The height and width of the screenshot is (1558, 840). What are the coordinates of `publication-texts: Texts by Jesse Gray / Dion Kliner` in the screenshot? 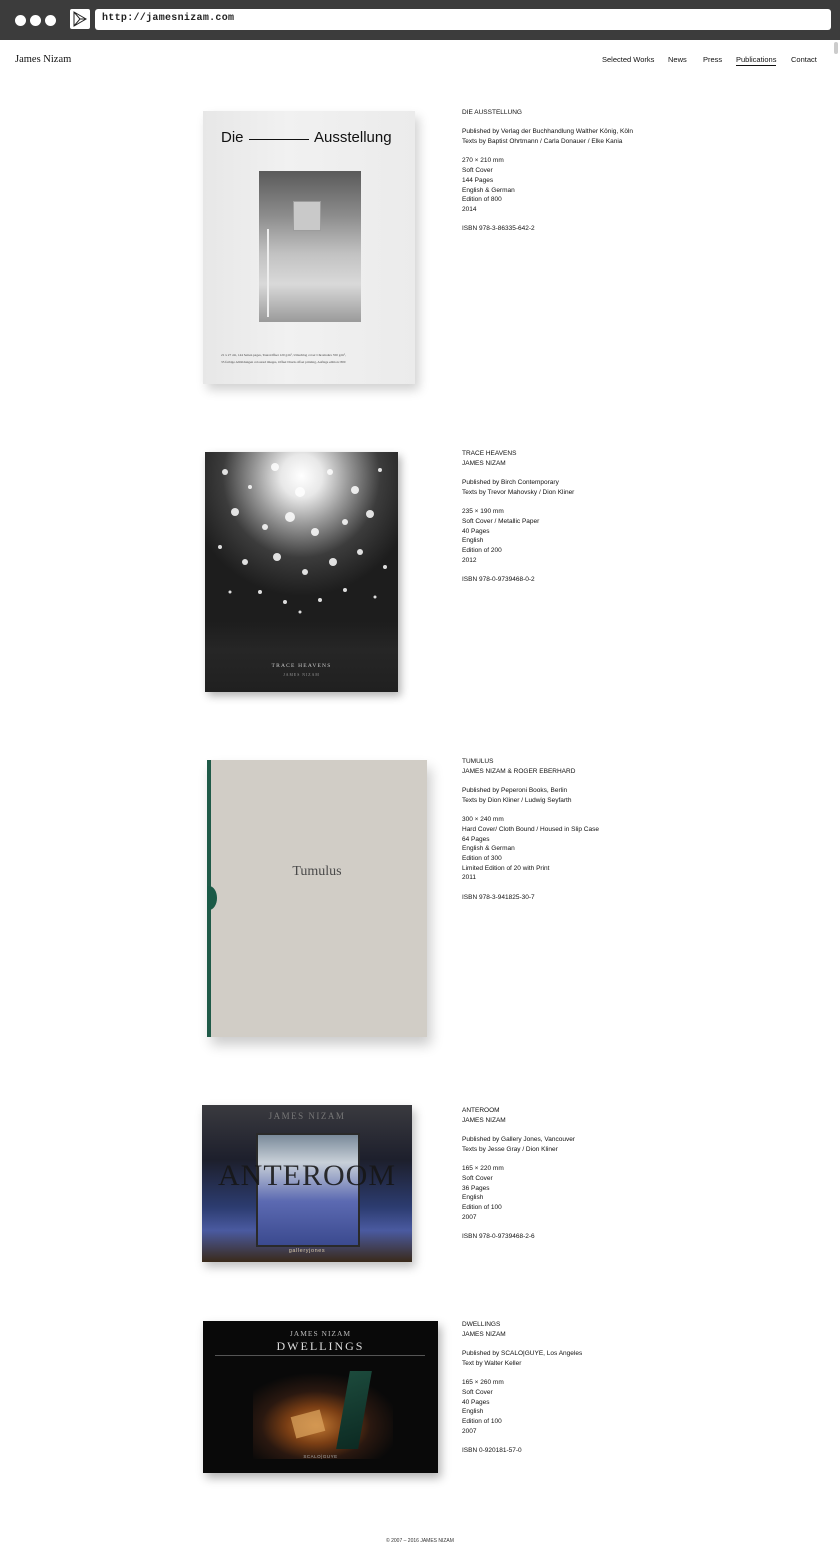 It's located at (510, 1149).